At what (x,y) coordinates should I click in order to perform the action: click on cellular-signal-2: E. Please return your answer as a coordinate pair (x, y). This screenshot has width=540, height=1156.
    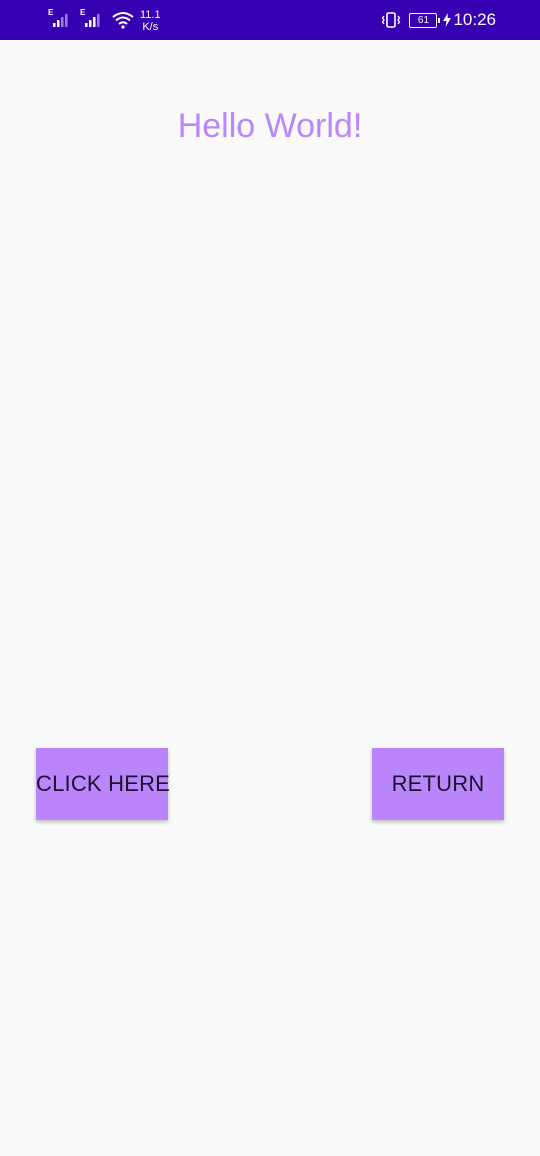
    Looking at the image, I should click on (91, 19).